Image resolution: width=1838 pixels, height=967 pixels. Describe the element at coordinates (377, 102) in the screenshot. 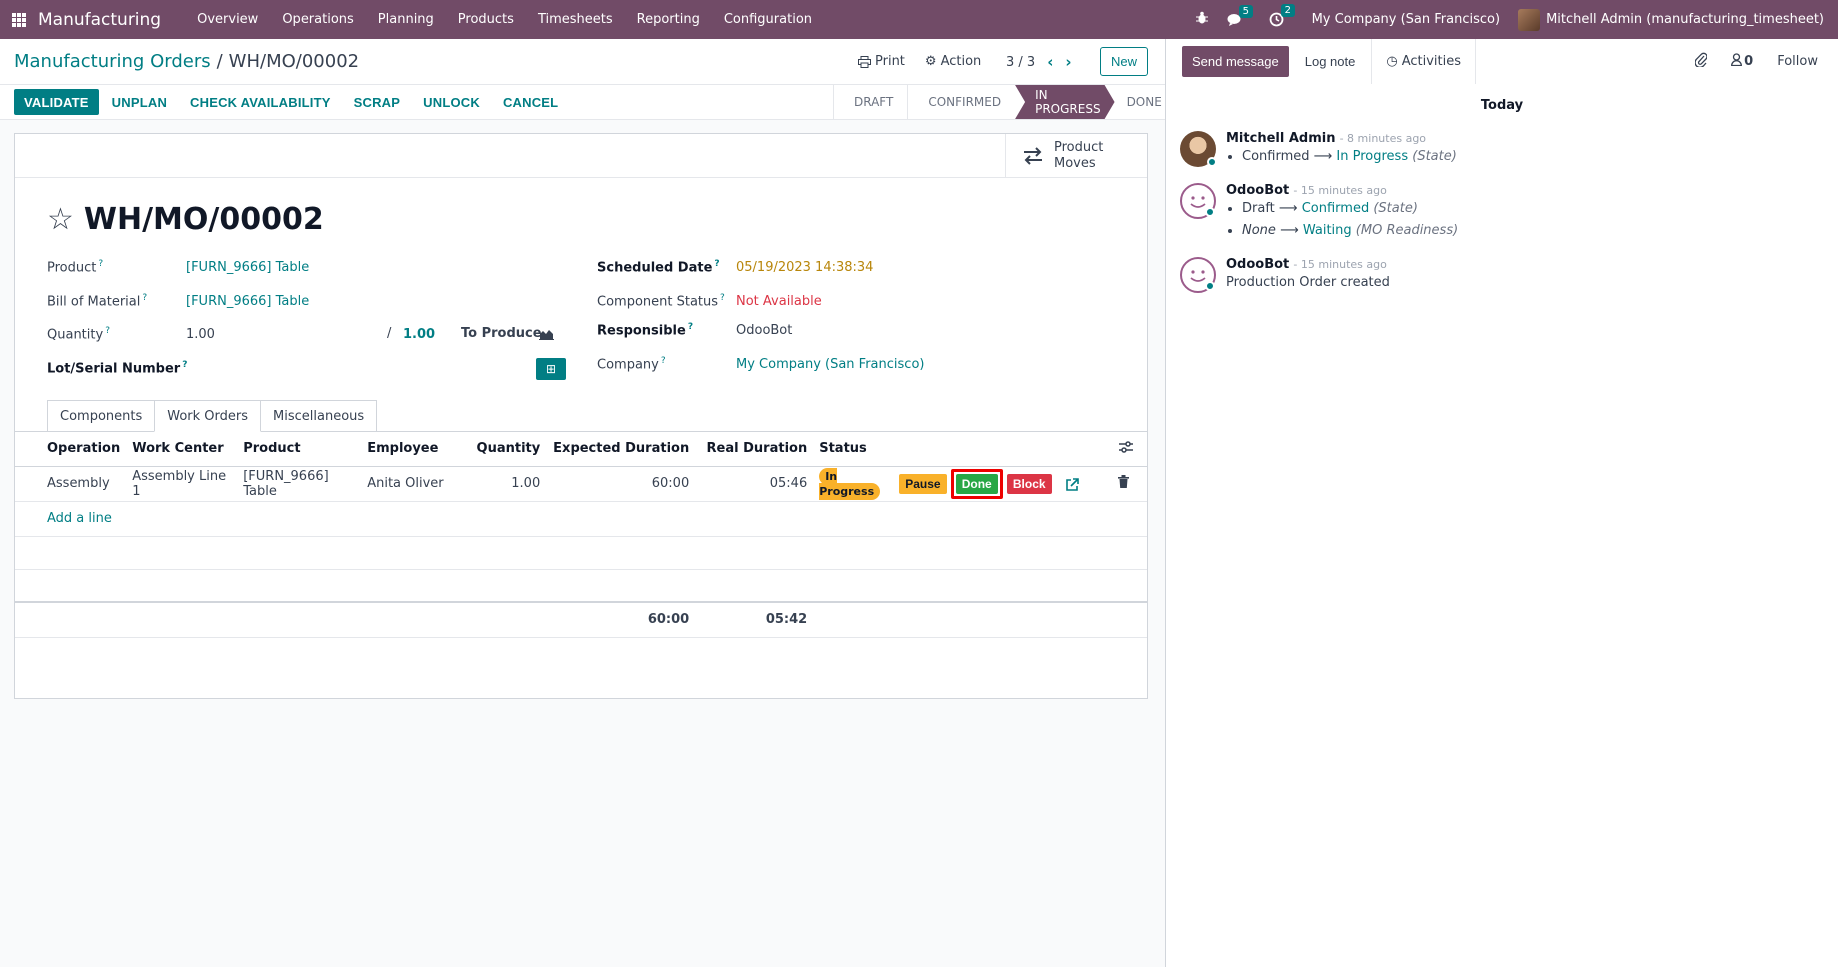

I see `scrap-button: SCRAP` at that location.